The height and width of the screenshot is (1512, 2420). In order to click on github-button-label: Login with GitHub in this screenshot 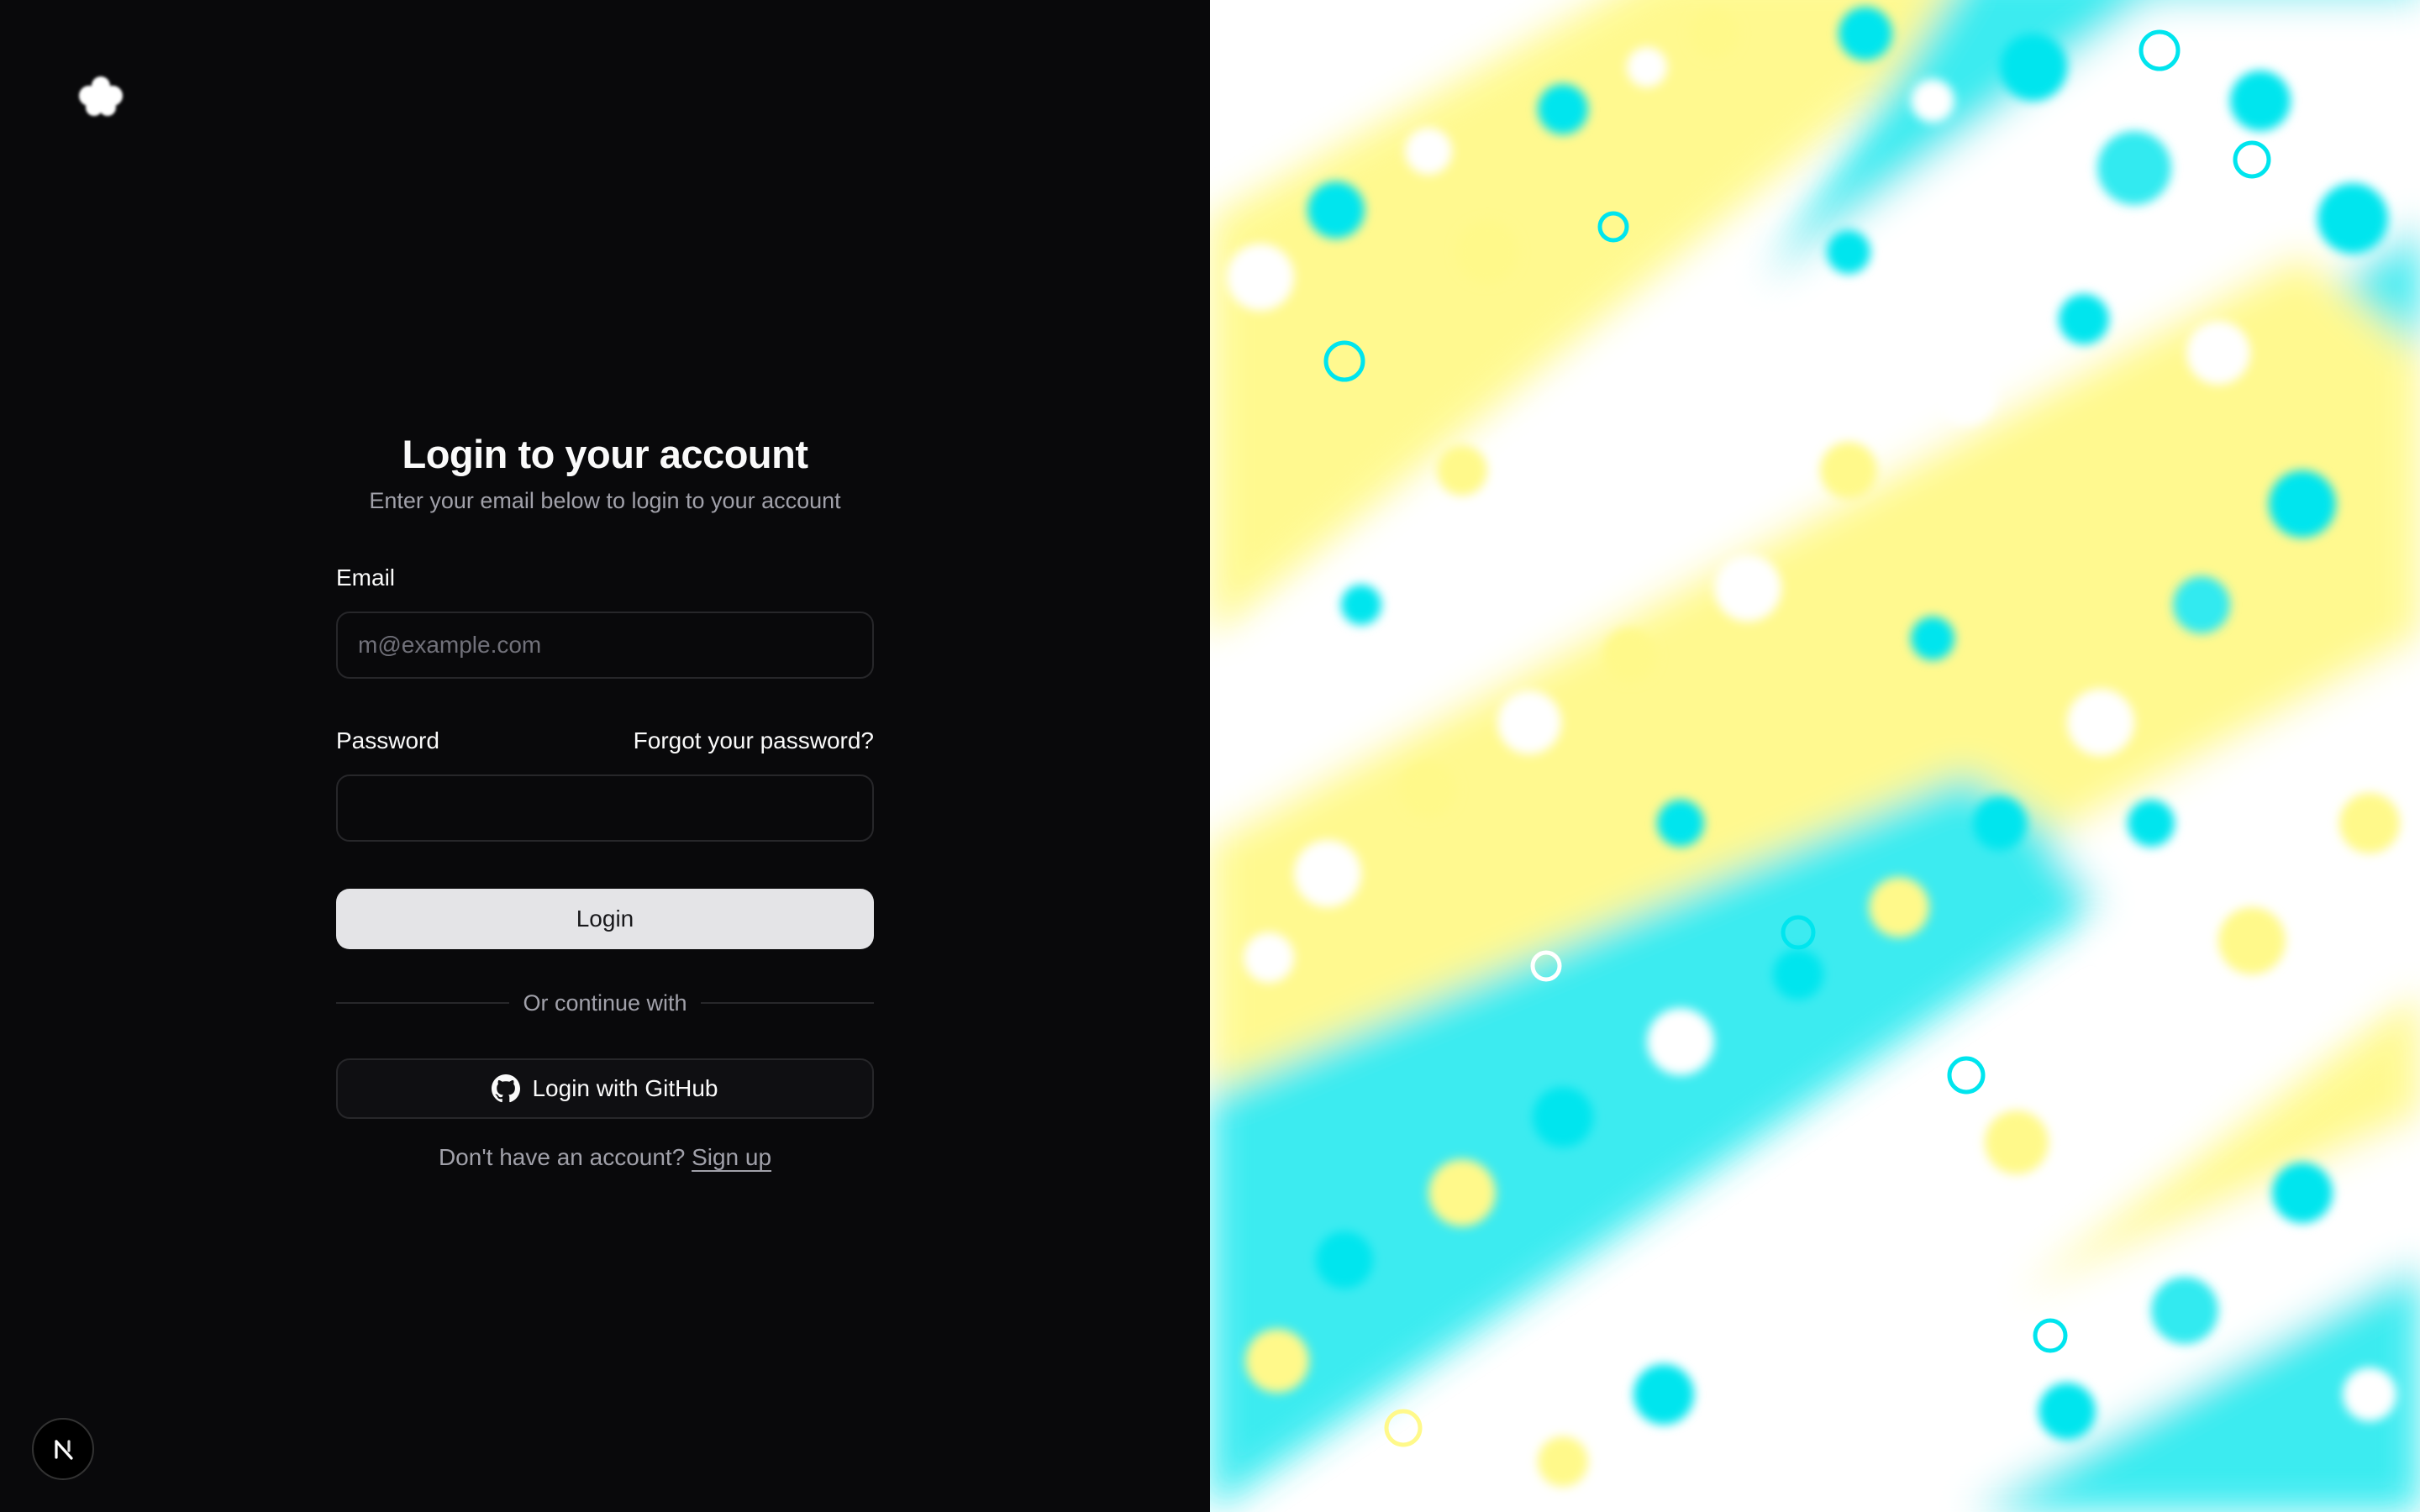, I will do `click(625, 1088)`.